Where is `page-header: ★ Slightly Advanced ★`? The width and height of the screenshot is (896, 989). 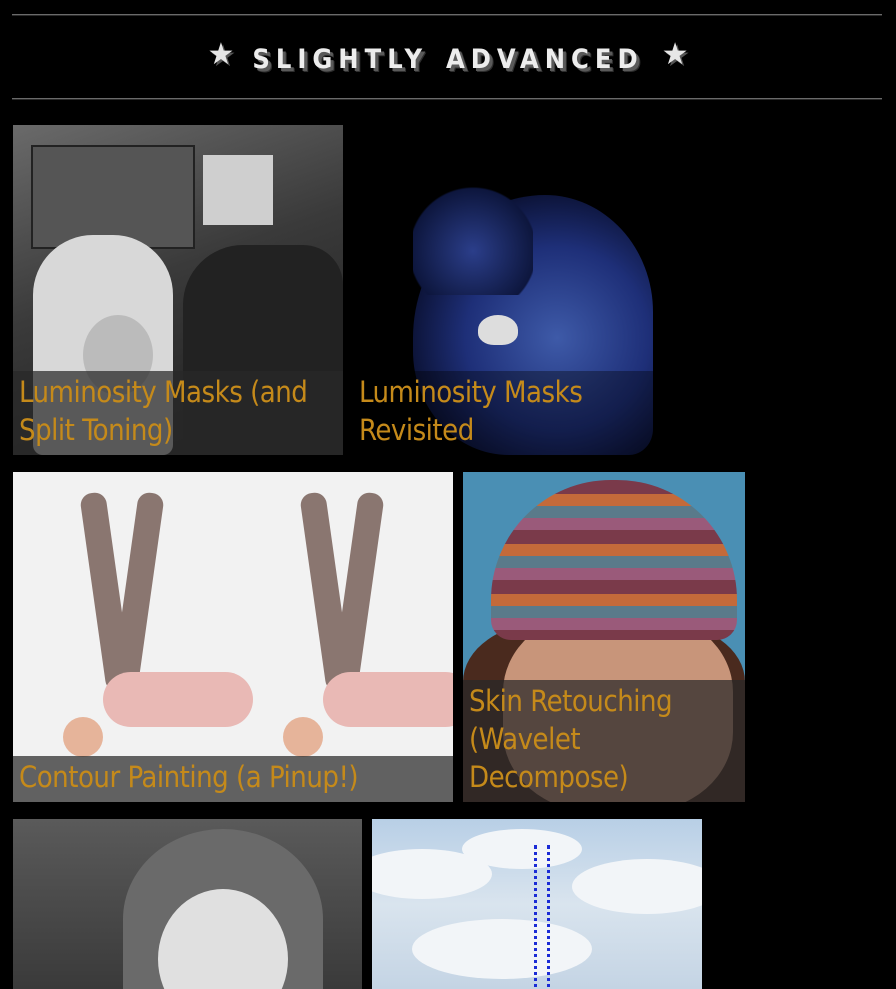
page-header: ★ Slightly Advanced ★ is located at coordinates (448, 55).